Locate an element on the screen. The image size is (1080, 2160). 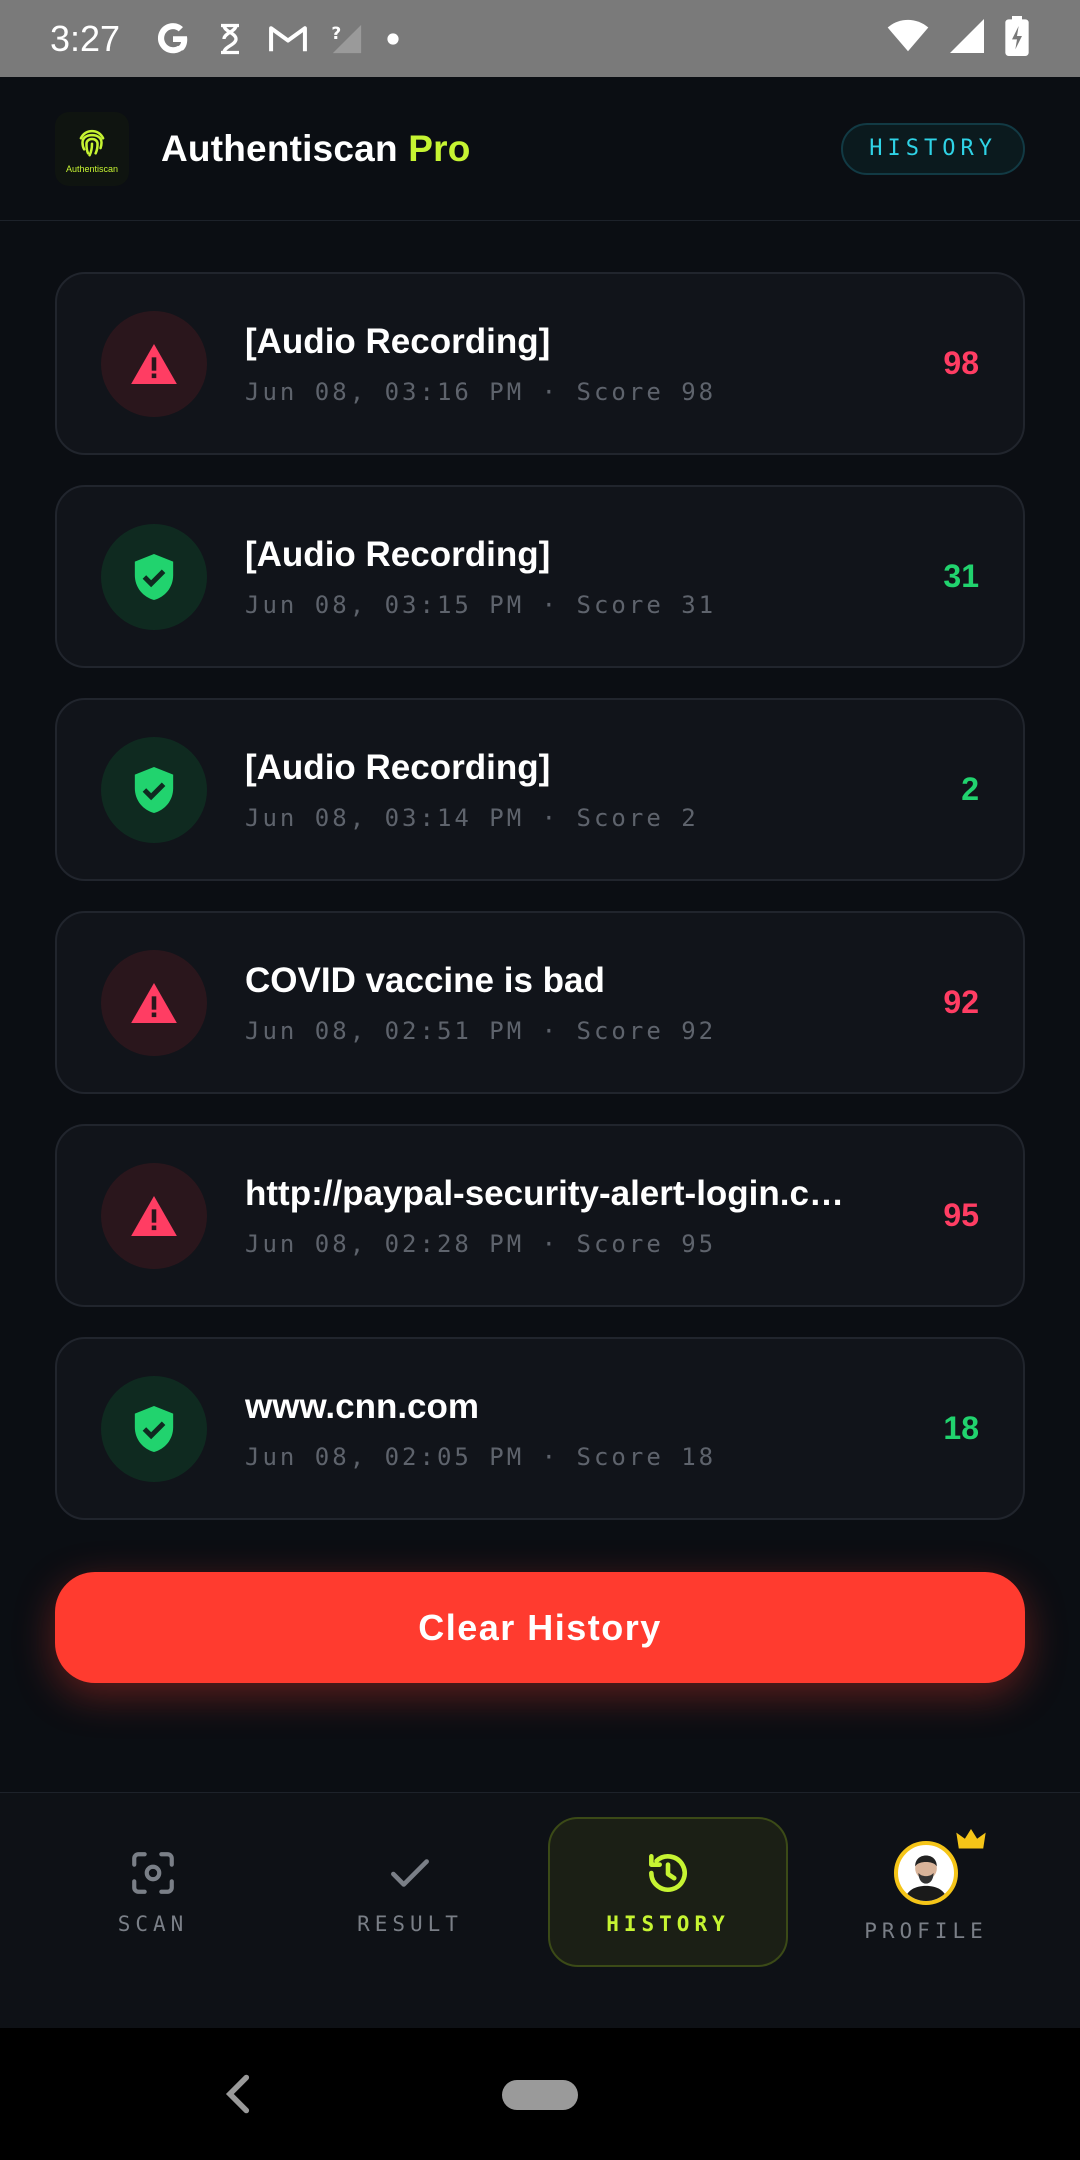
card-score: 92 is located at coordinates (961, 1002).